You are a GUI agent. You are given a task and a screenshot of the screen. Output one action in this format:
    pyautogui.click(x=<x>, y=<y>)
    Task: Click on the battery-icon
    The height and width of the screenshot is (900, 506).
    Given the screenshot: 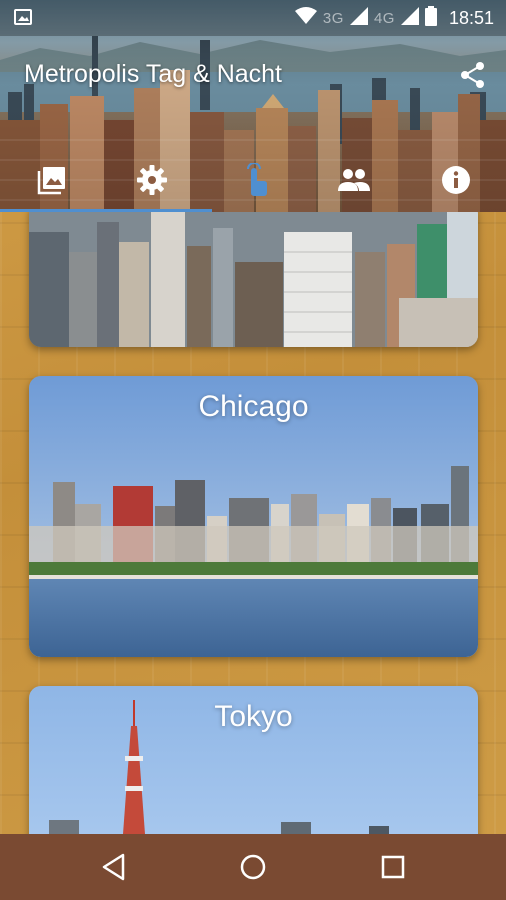 What is the action you would take?
    pyautogui.click(x=430, y=18)
    